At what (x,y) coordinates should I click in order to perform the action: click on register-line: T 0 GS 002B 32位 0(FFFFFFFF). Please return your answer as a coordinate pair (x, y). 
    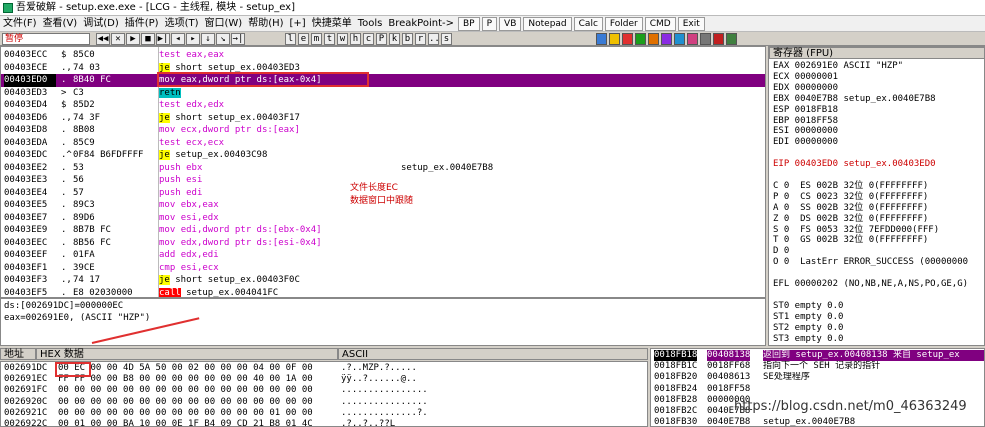
    Looking at the image, I should click on (878, 240).